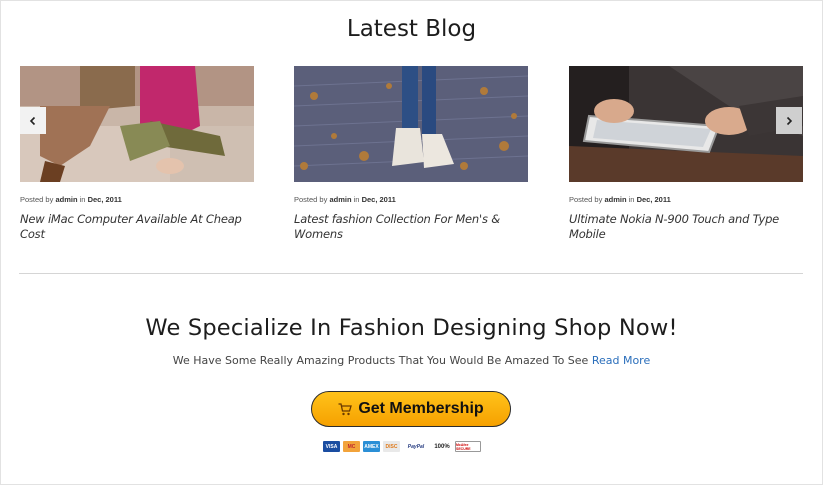 The width and height of the screenshot is (823, 485). I want to click on post-image-boots, so click(411, 124).